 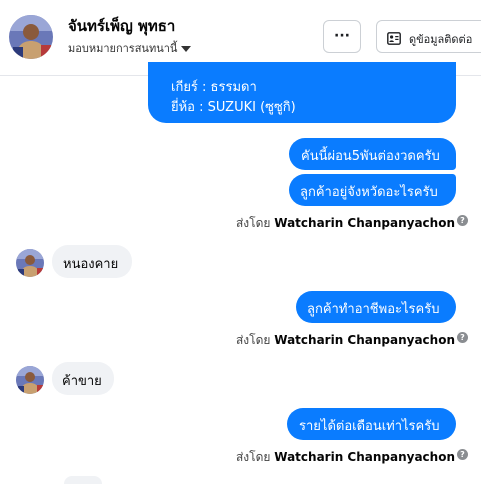 What do you see at coordinates (233, 107) in the screenshot?
I see `brand-line: ยี่ห้อ : SUZUKI (ซูซูกิ)` at bounding box center [233, 107].